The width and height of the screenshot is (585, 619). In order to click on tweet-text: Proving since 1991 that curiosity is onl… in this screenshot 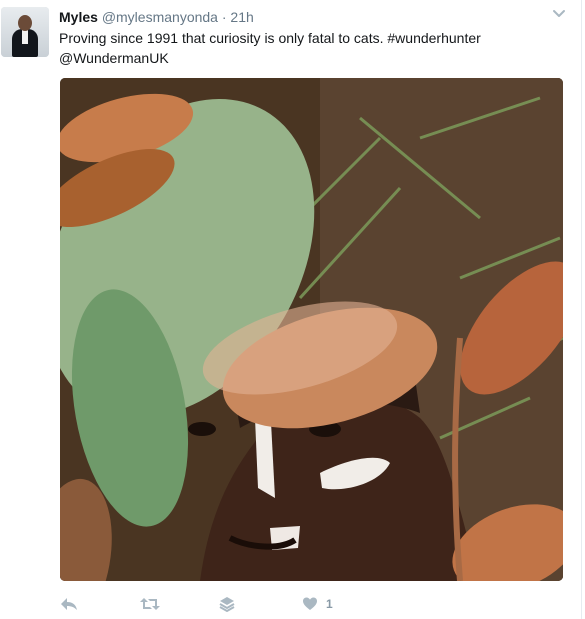, I will do `click(309, 48)`.